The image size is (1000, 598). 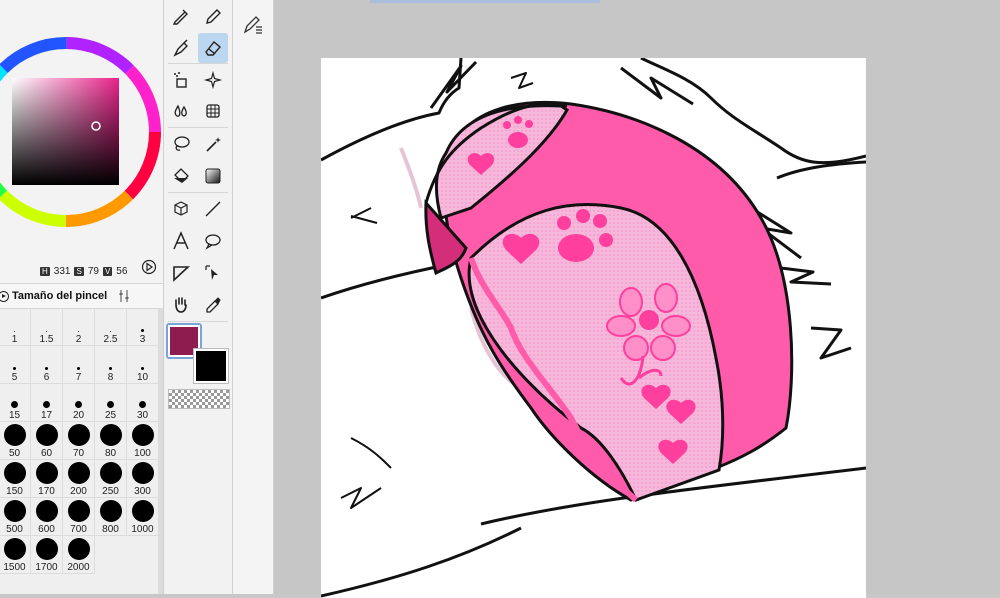 I want to click on gradient-tool, so click(x=213, y=176).